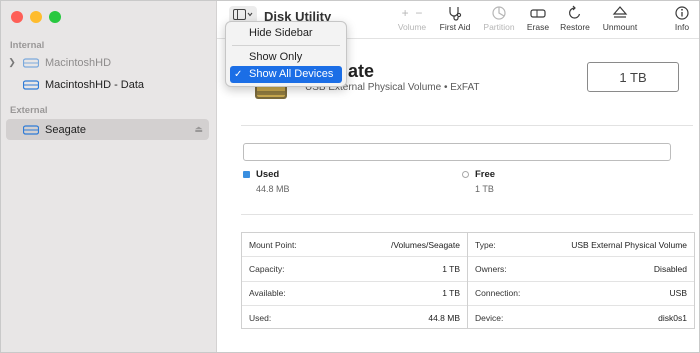 Image resolution: width=700 pixels, height=353 pixels. Describe the element at coordinates (620, 20) in the screenshot. I see `unmount-button: Unmount` at that location.